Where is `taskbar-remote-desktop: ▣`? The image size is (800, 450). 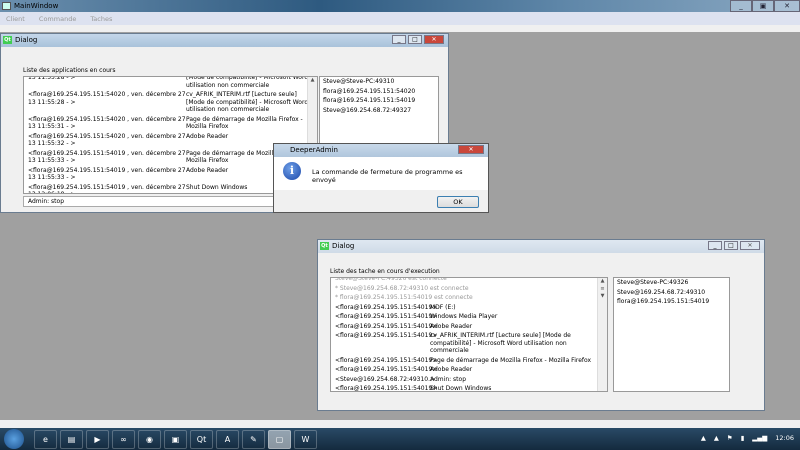 taskbar-remote-desktop: ▣ is located at coordinates (175, 439).